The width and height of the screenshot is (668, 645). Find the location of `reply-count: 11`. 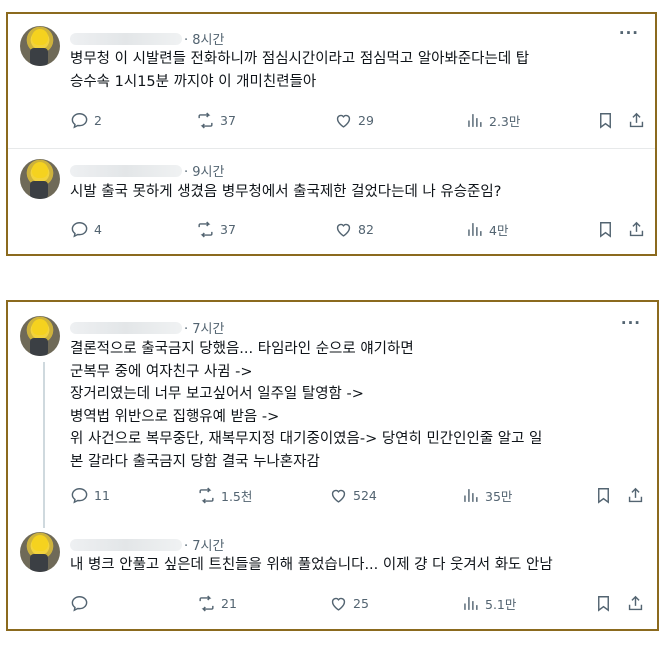

reply-count: 11 is located at coordinates (102, 495).